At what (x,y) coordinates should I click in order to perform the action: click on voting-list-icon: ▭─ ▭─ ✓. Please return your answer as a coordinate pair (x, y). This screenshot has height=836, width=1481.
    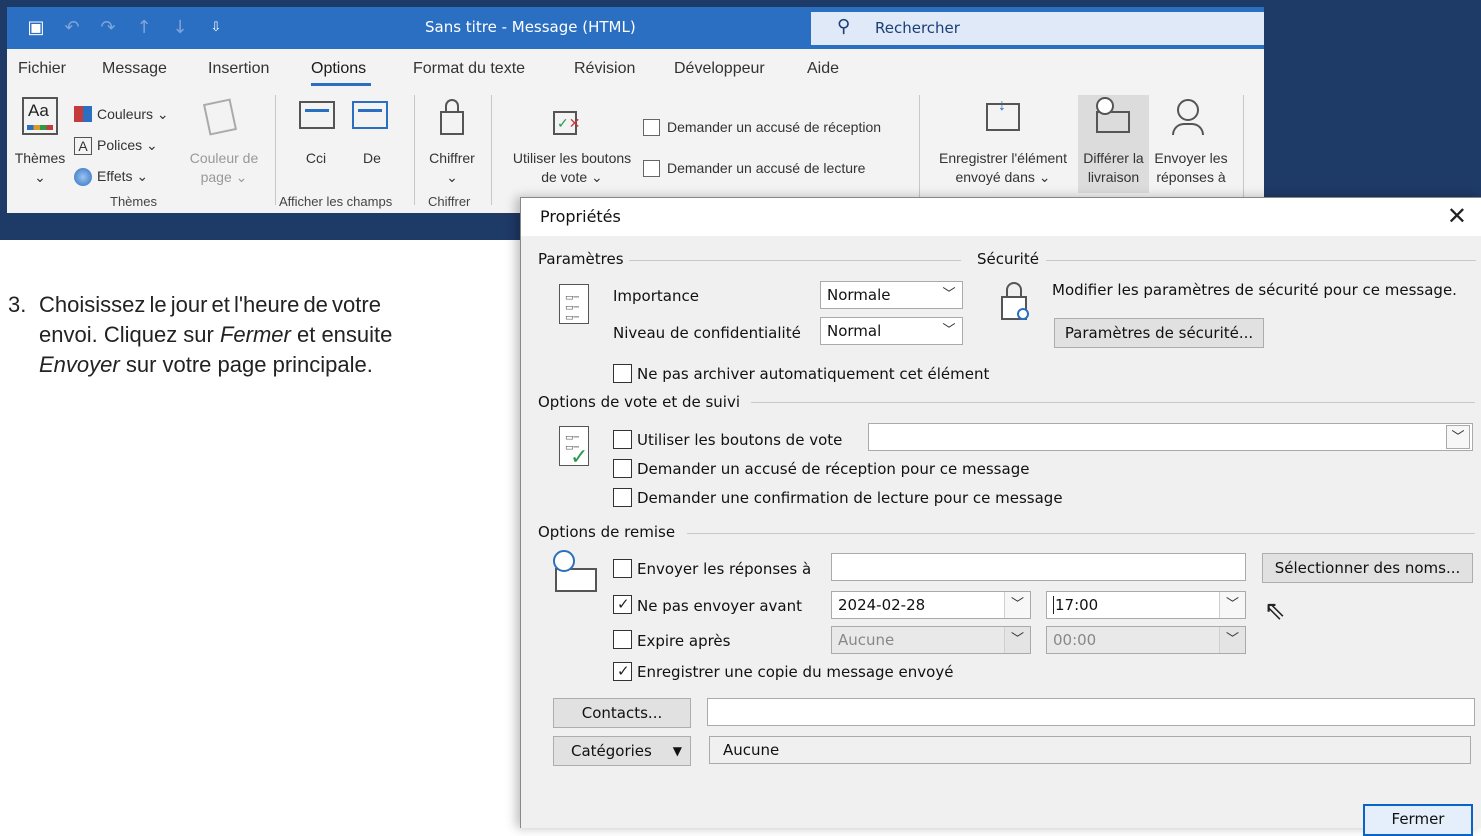
    Looking at the image, I should click on (574, 448).